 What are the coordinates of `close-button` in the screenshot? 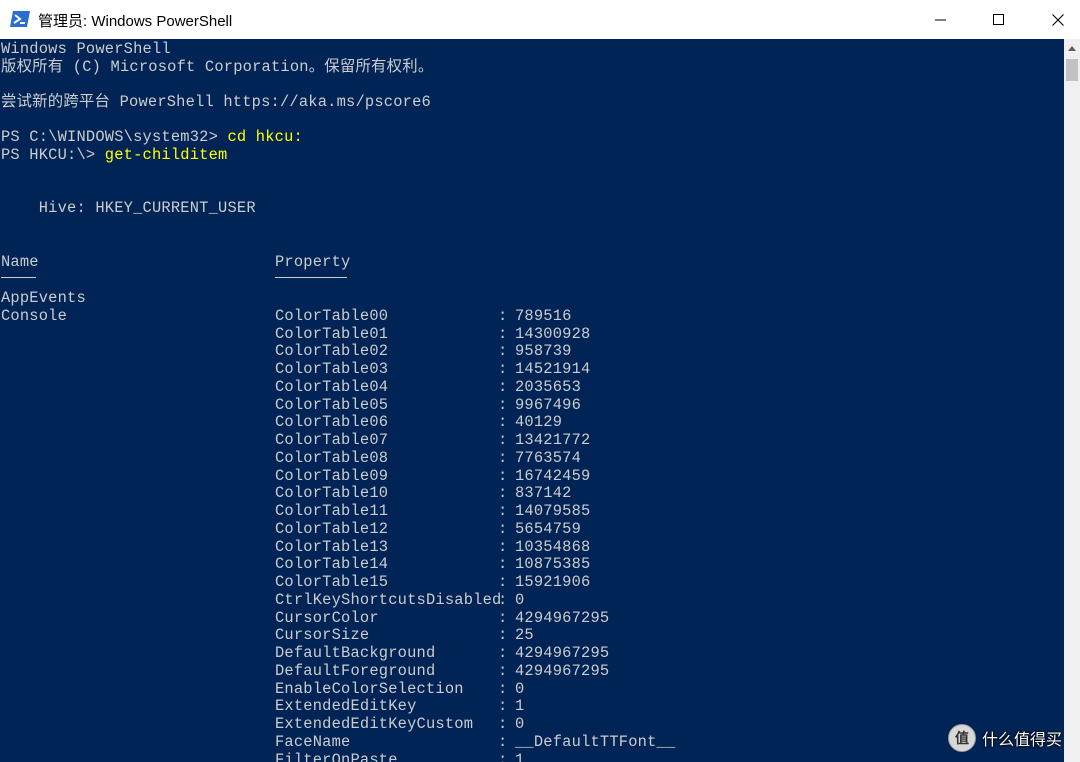 It's located at (1054, 19).